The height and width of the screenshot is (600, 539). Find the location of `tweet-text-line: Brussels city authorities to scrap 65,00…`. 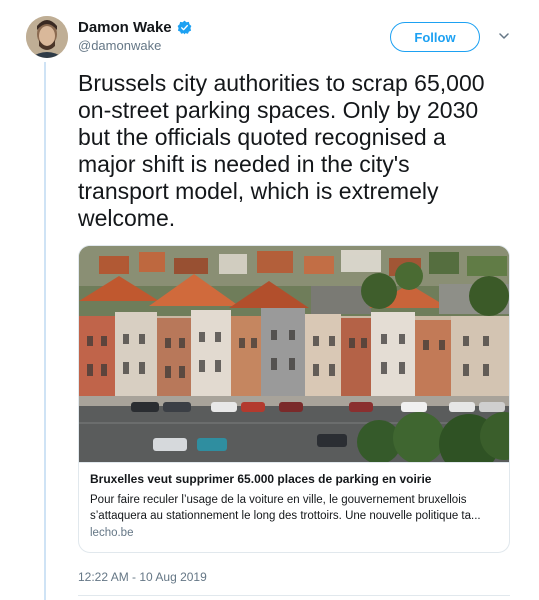

tweet-text-line: Brussels city authorities to scrap 65,00… is located at coordinates (281, 83).